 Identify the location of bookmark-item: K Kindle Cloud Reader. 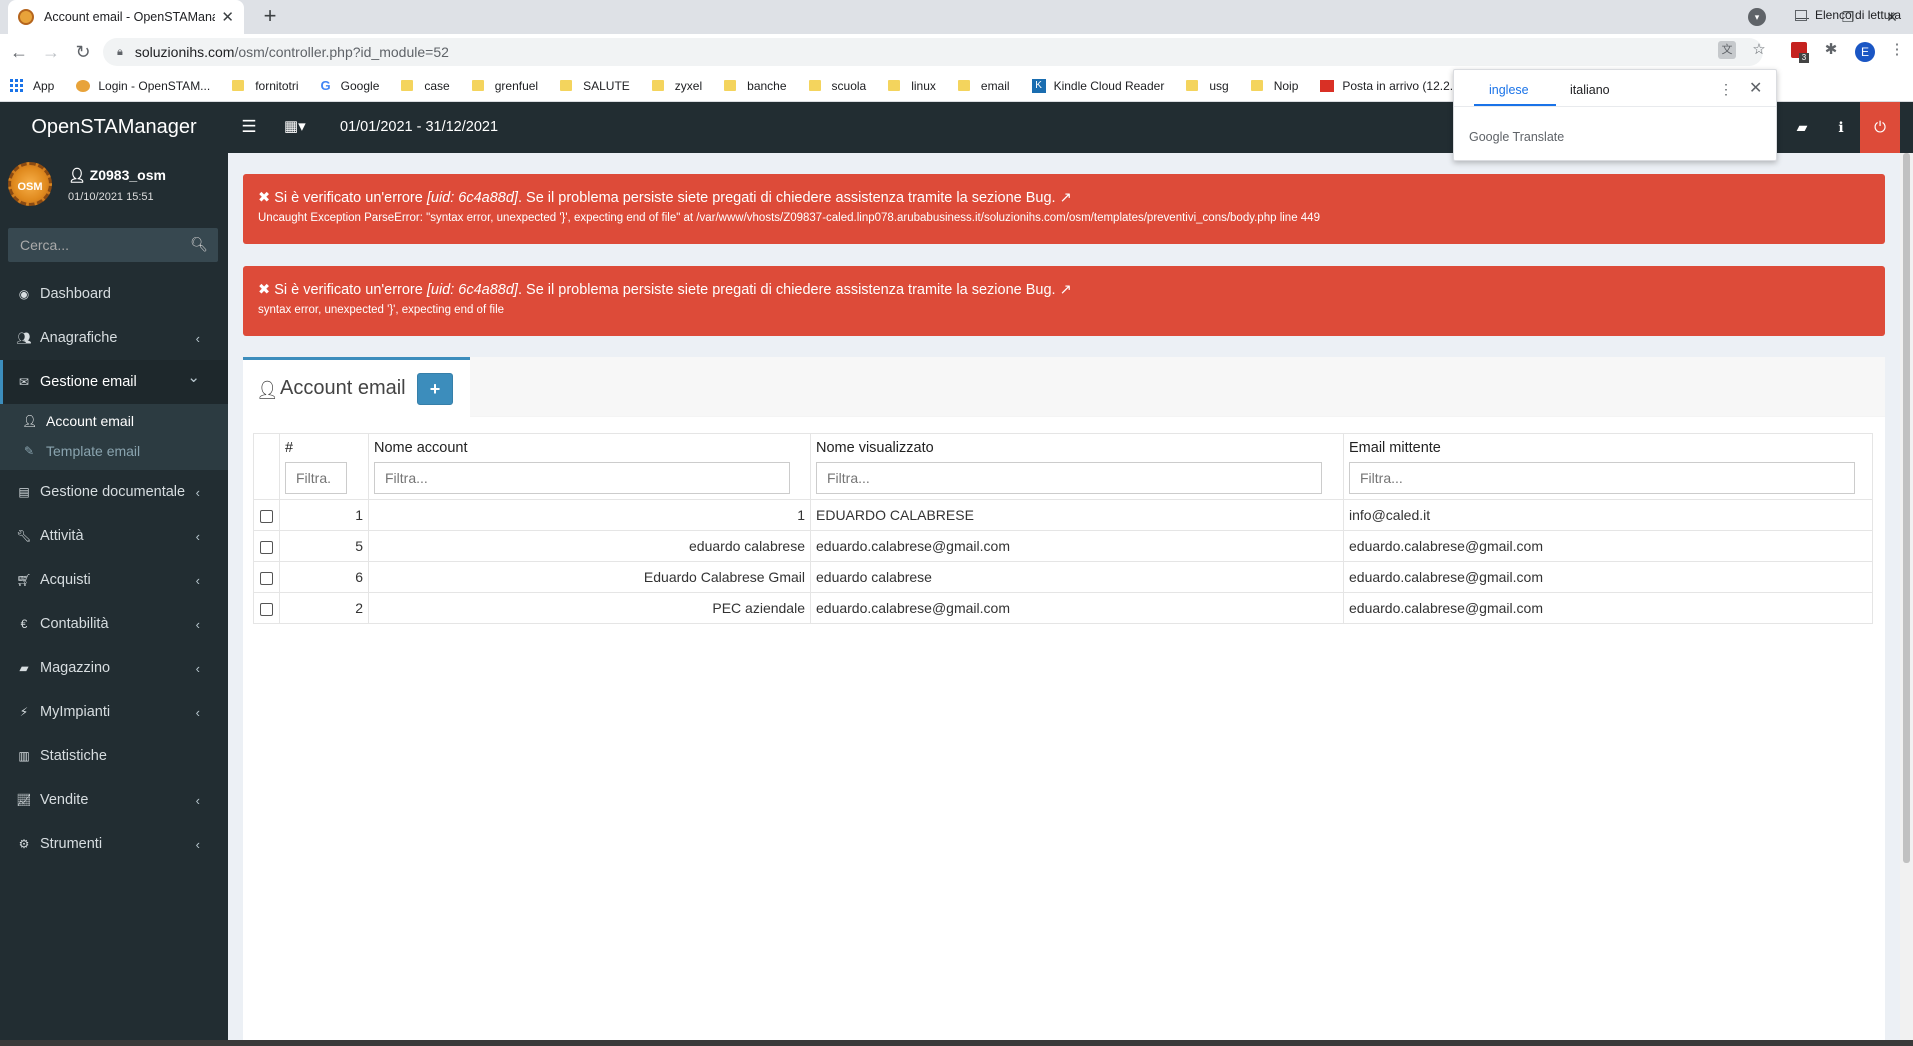
(1097, 85).